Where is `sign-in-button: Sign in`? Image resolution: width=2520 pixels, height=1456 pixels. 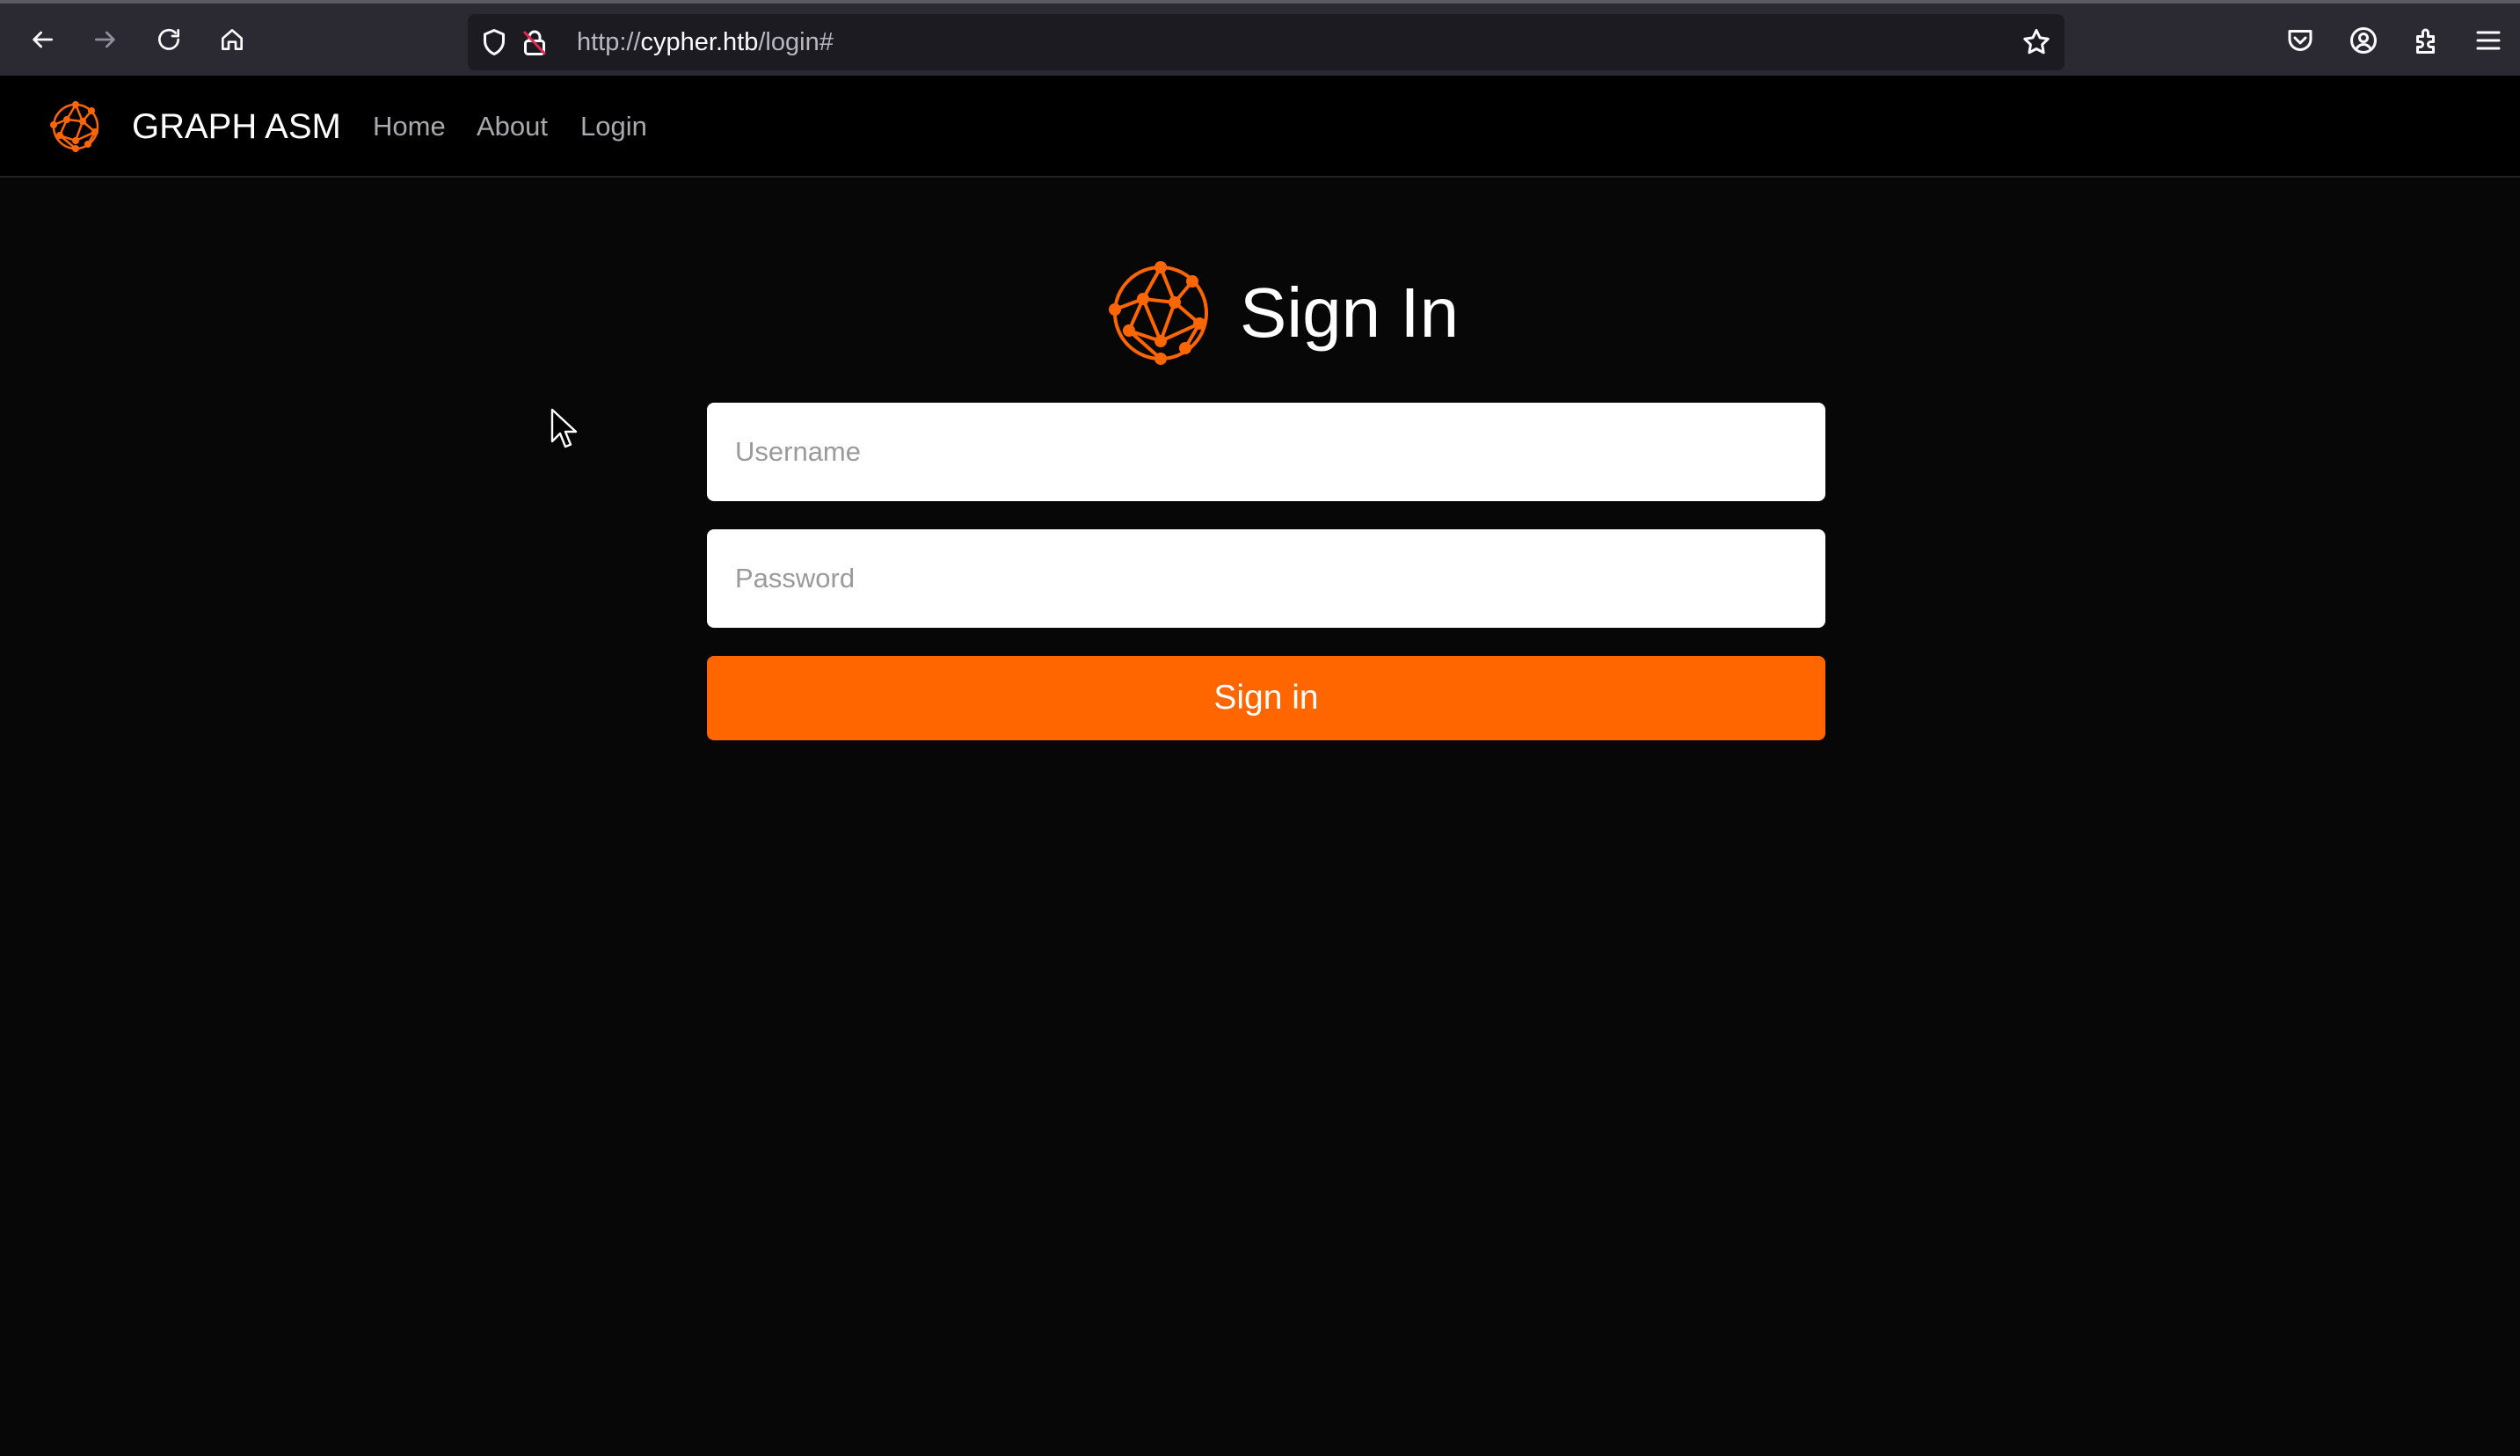
sign-in-button: Sign in is located at coordinates (1266, 698).